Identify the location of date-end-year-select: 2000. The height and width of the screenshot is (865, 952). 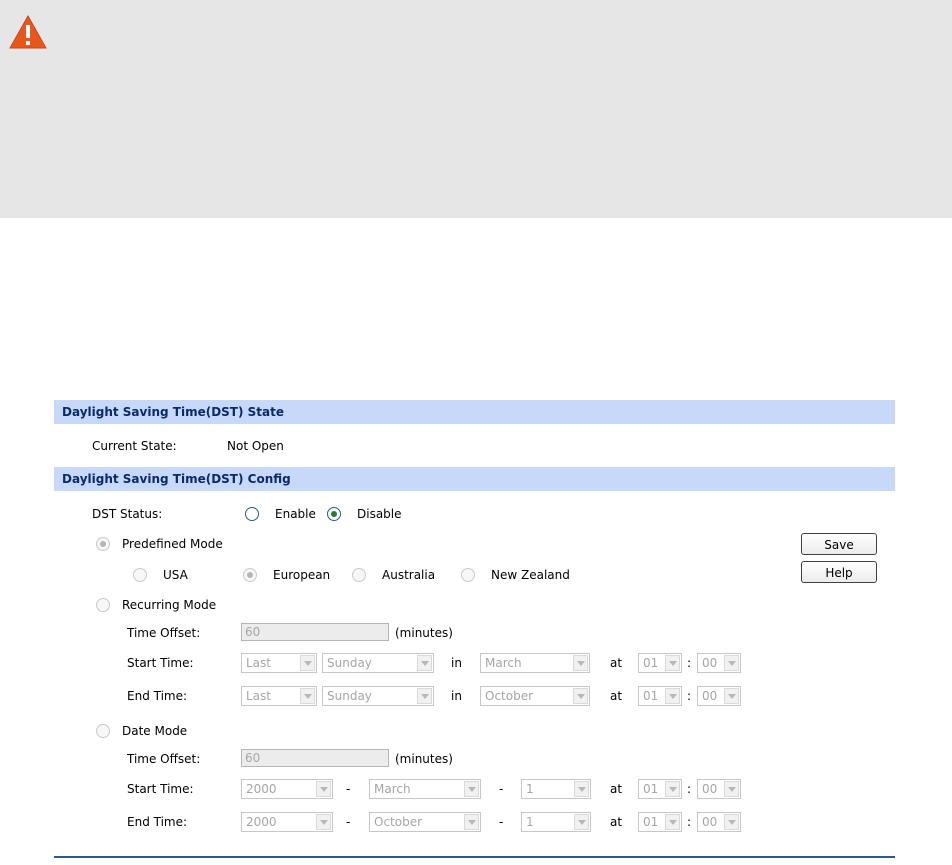
(287, 822).